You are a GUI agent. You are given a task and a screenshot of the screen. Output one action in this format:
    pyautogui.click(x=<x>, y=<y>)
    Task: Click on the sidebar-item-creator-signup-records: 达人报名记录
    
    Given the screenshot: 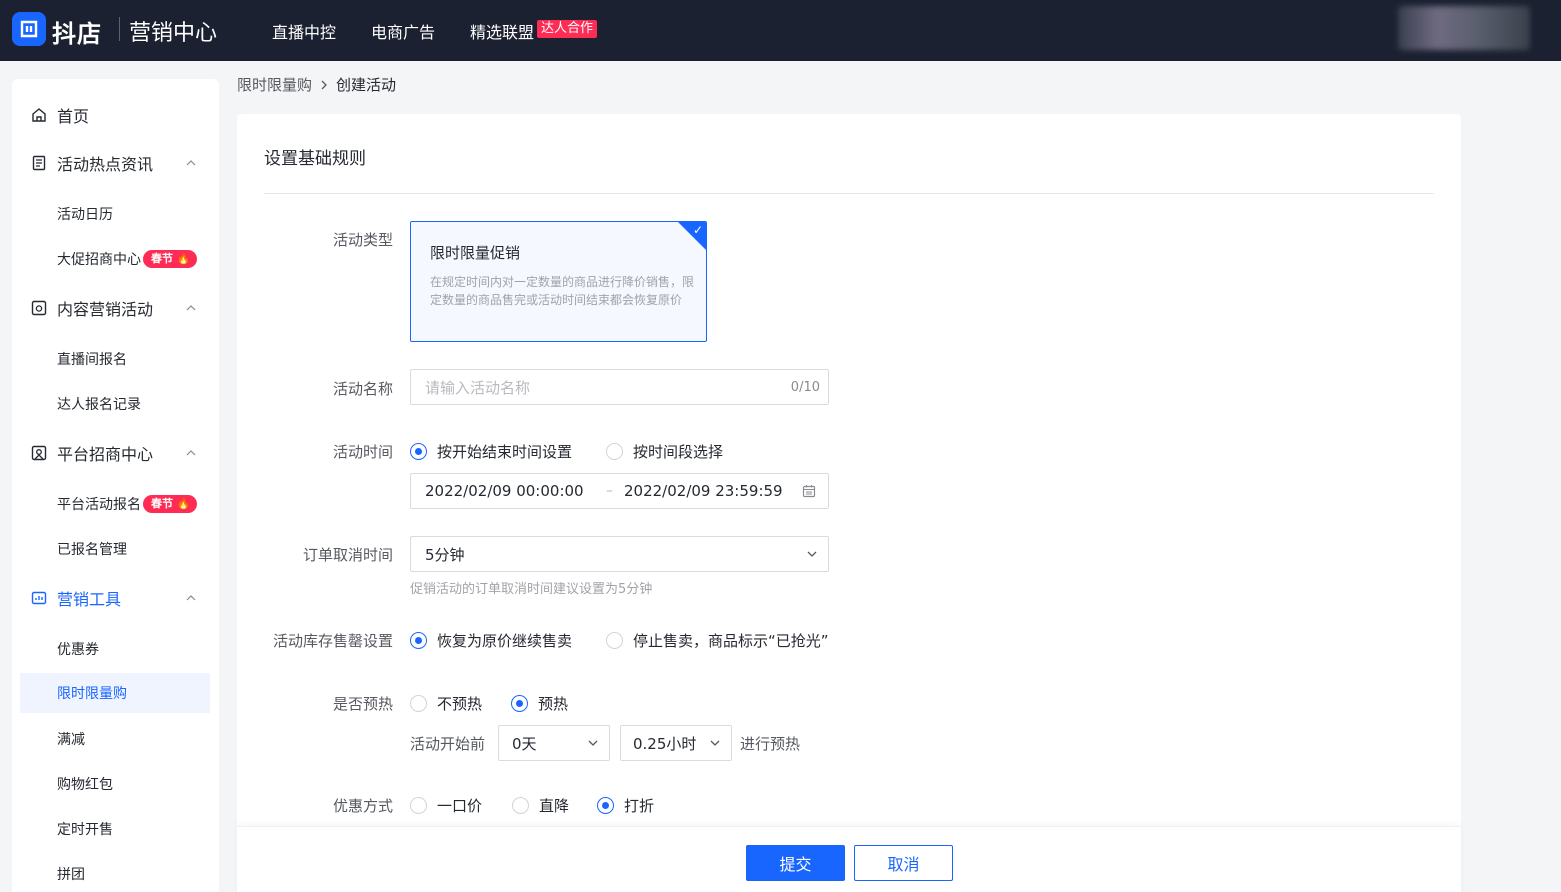 What is the action you would take?
    pyautogui.click(x=115, y=404)
    